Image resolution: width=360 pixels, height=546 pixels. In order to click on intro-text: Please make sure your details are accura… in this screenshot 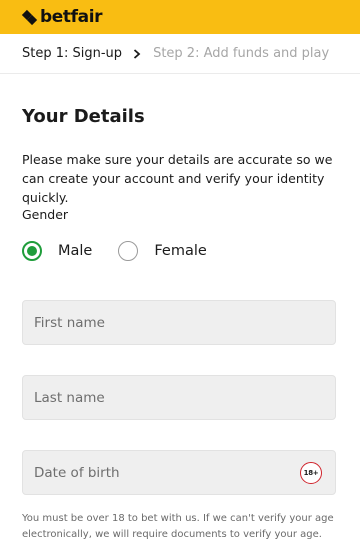, I will do `click(177, 178)`.